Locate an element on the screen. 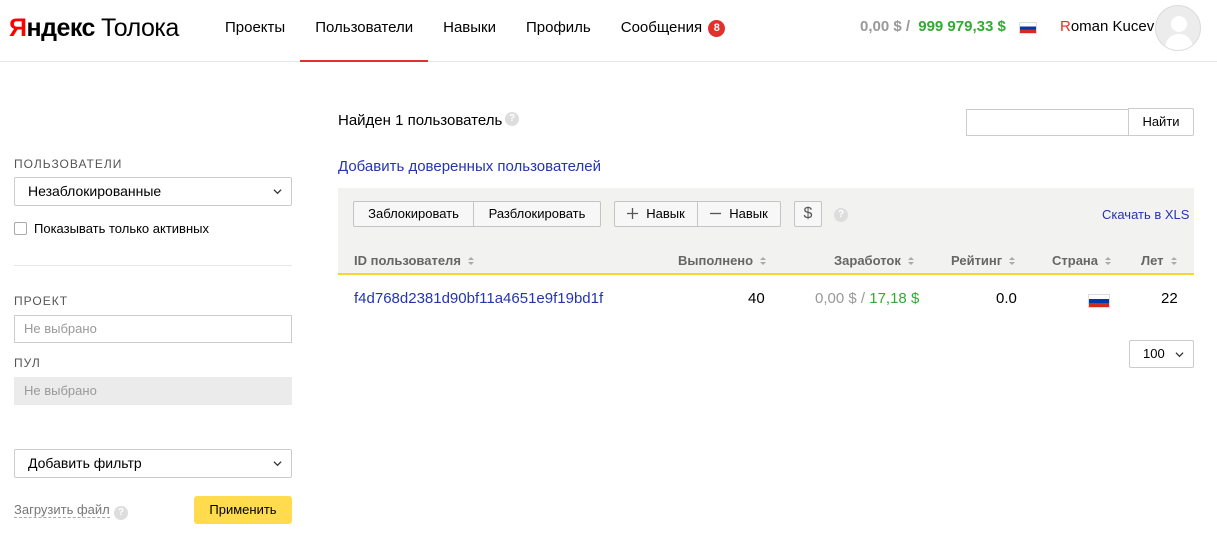  nav-skills: Навыки is located at coordinates (469, 31).